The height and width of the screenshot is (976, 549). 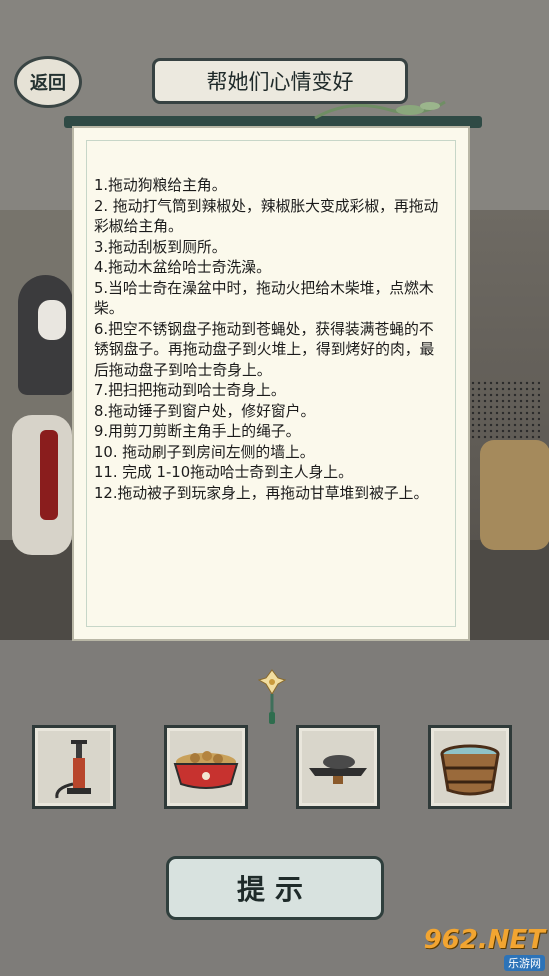 What do you see at coordinates (266, 216) in the screenshot?
I see `walkthrough-step: 2. 拖动打气筒到辣椒处，辣椒胀大变成彩椒，再拖动彩椒给主角。` at bounding box center [266, 216].